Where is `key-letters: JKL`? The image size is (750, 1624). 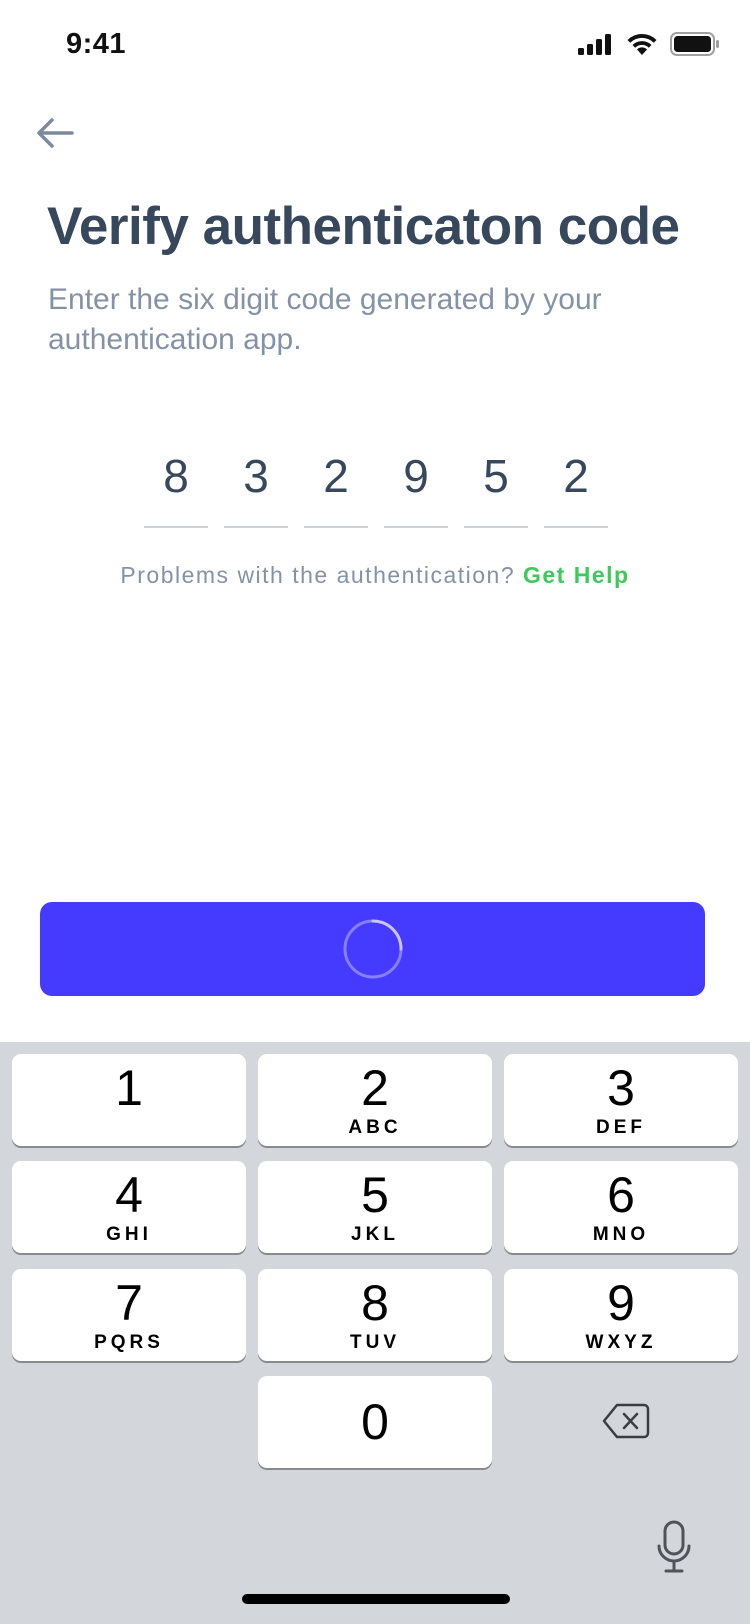
key-letters: JKL is located at coordinates (375, 1234).